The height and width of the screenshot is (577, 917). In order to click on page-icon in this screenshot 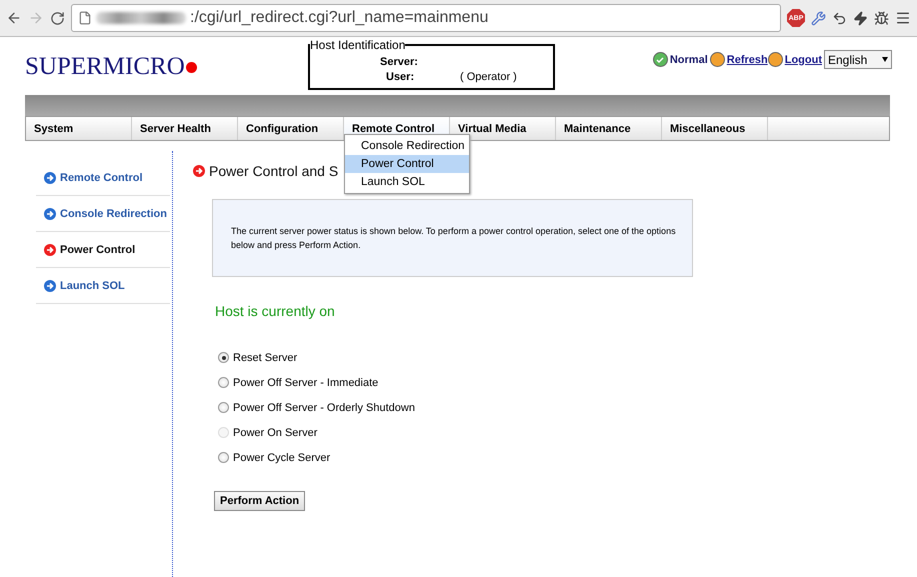, I will do `click(85, 18)`.